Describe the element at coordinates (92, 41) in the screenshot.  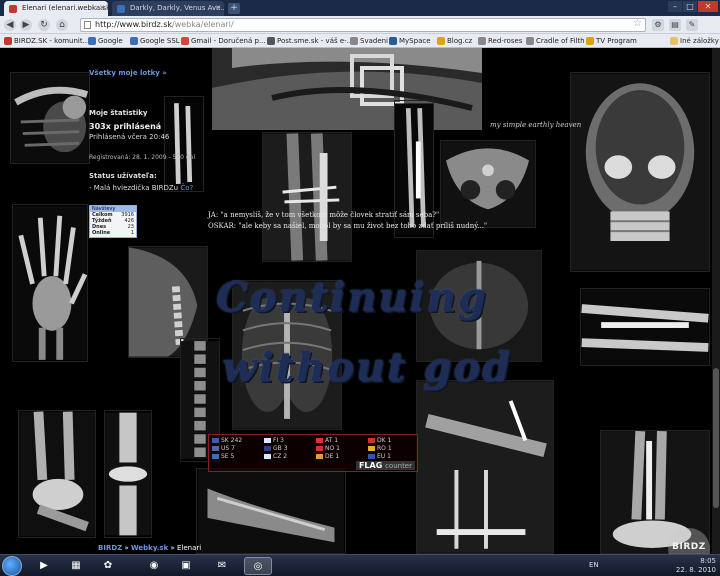
I see `google-favicon-icon` at that location.